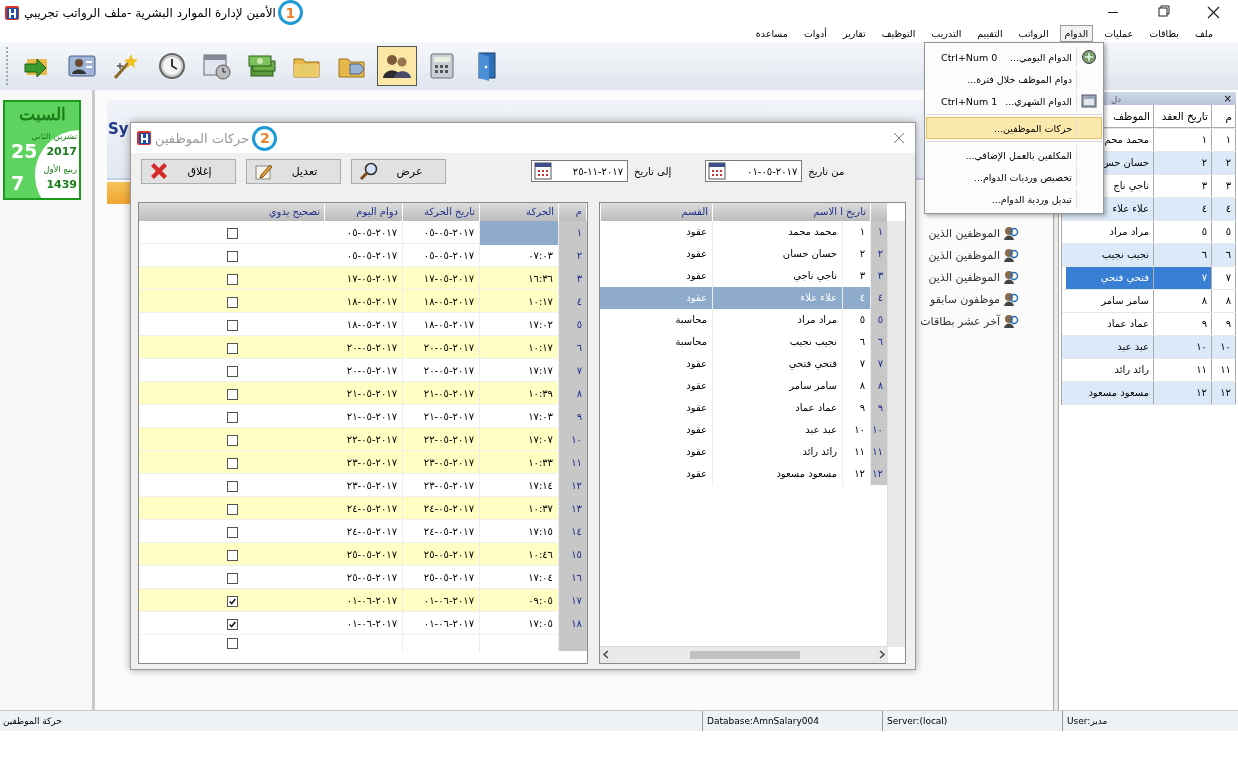 The width and height of the screenshot is (1238, 773). Describe the element at coordinates (898, 33) in the screenshot. I see `menu-item: التوظيف` at that location.